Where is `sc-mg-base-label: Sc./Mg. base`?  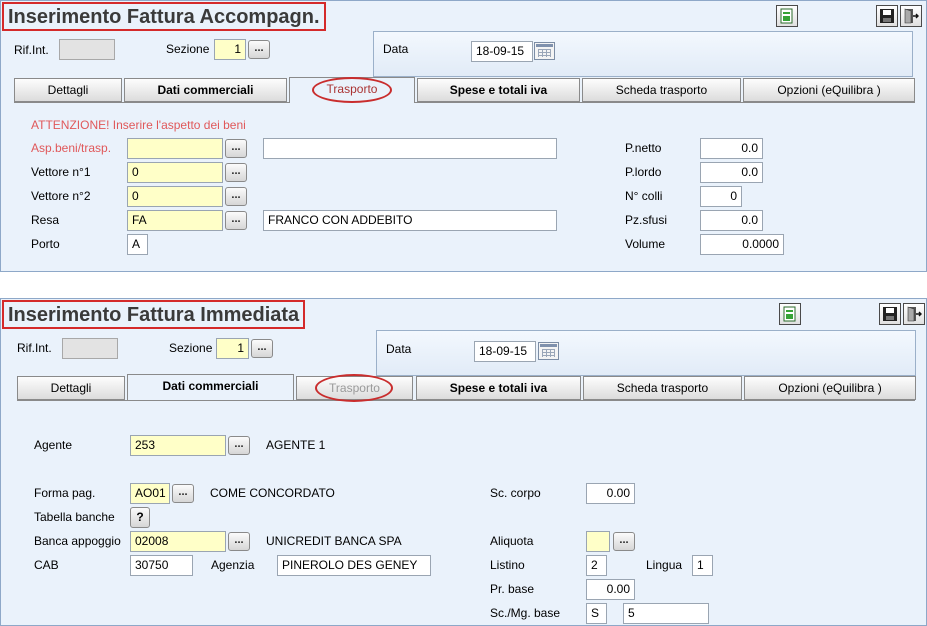
sc-mg-base-label: Sc./Mg. base is located at coordinates (525, 613).